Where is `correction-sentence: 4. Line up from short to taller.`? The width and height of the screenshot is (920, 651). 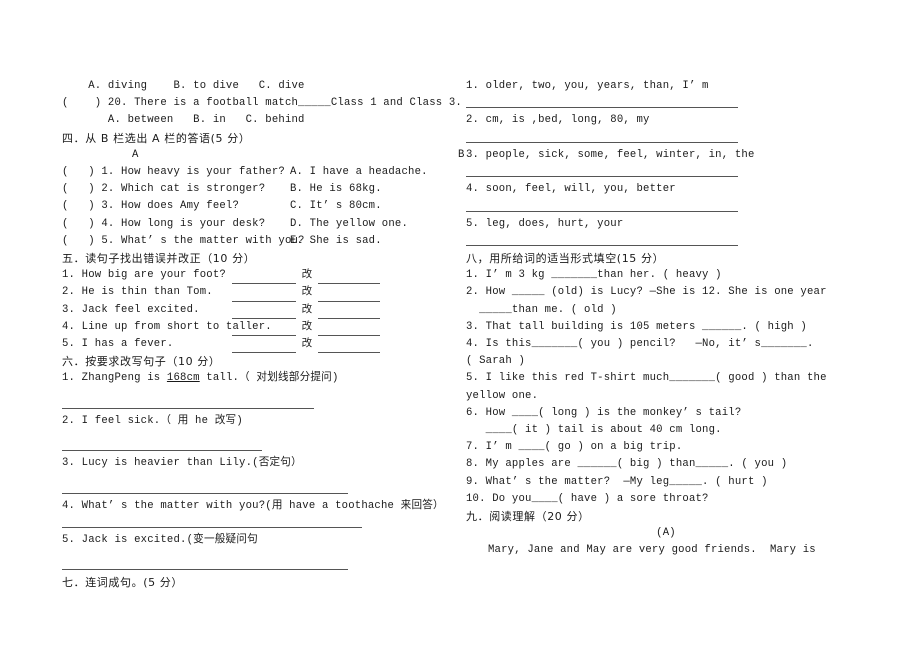
correction-sentence: 4. Line up from short to taller. is located at coordinates (167, 326).